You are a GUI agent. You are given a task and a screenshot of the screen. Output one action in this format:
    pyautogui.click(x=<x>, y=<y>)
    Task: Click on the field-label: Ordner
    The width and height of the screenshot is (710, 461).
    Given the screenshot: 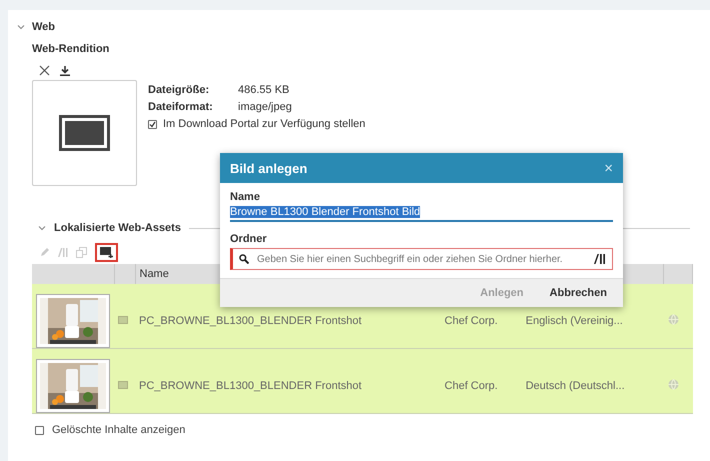 What is the action you would take?
    pyautogui.click(x=249, y=239)
    